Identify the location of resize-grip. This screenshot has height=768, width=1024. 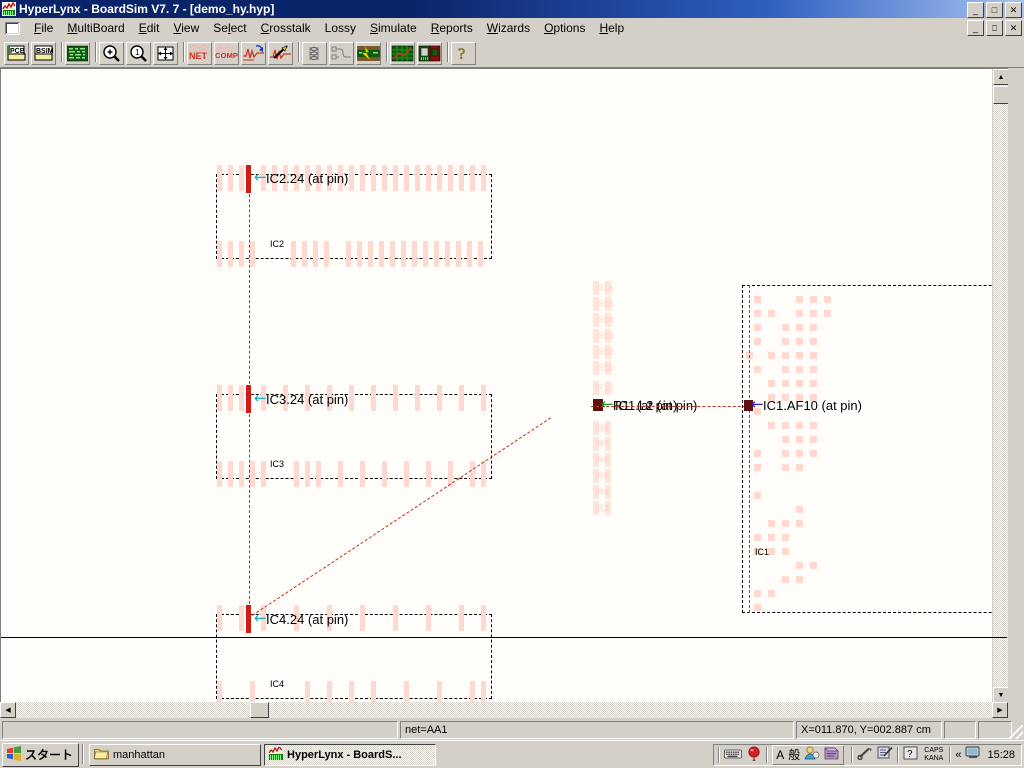
(1016, 732).